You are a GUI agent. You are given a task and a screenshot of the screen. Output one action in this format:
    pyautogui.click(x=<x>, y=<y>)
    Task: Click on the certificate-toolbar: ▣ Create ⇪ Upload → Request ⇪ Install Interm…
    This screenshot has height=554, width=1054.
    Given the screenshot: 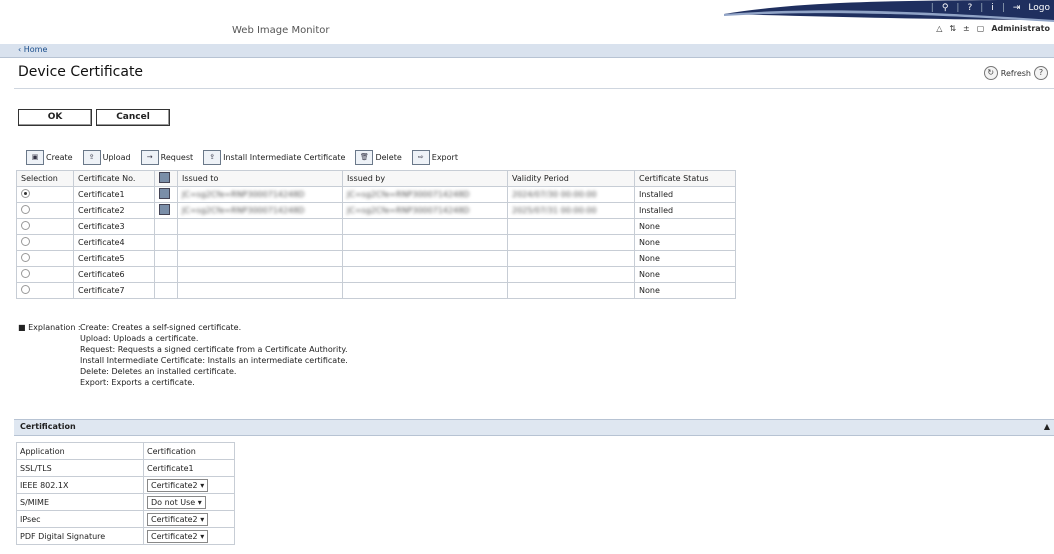 What is the action you would take?
    pyautogui.click(x=242, y=157)
    